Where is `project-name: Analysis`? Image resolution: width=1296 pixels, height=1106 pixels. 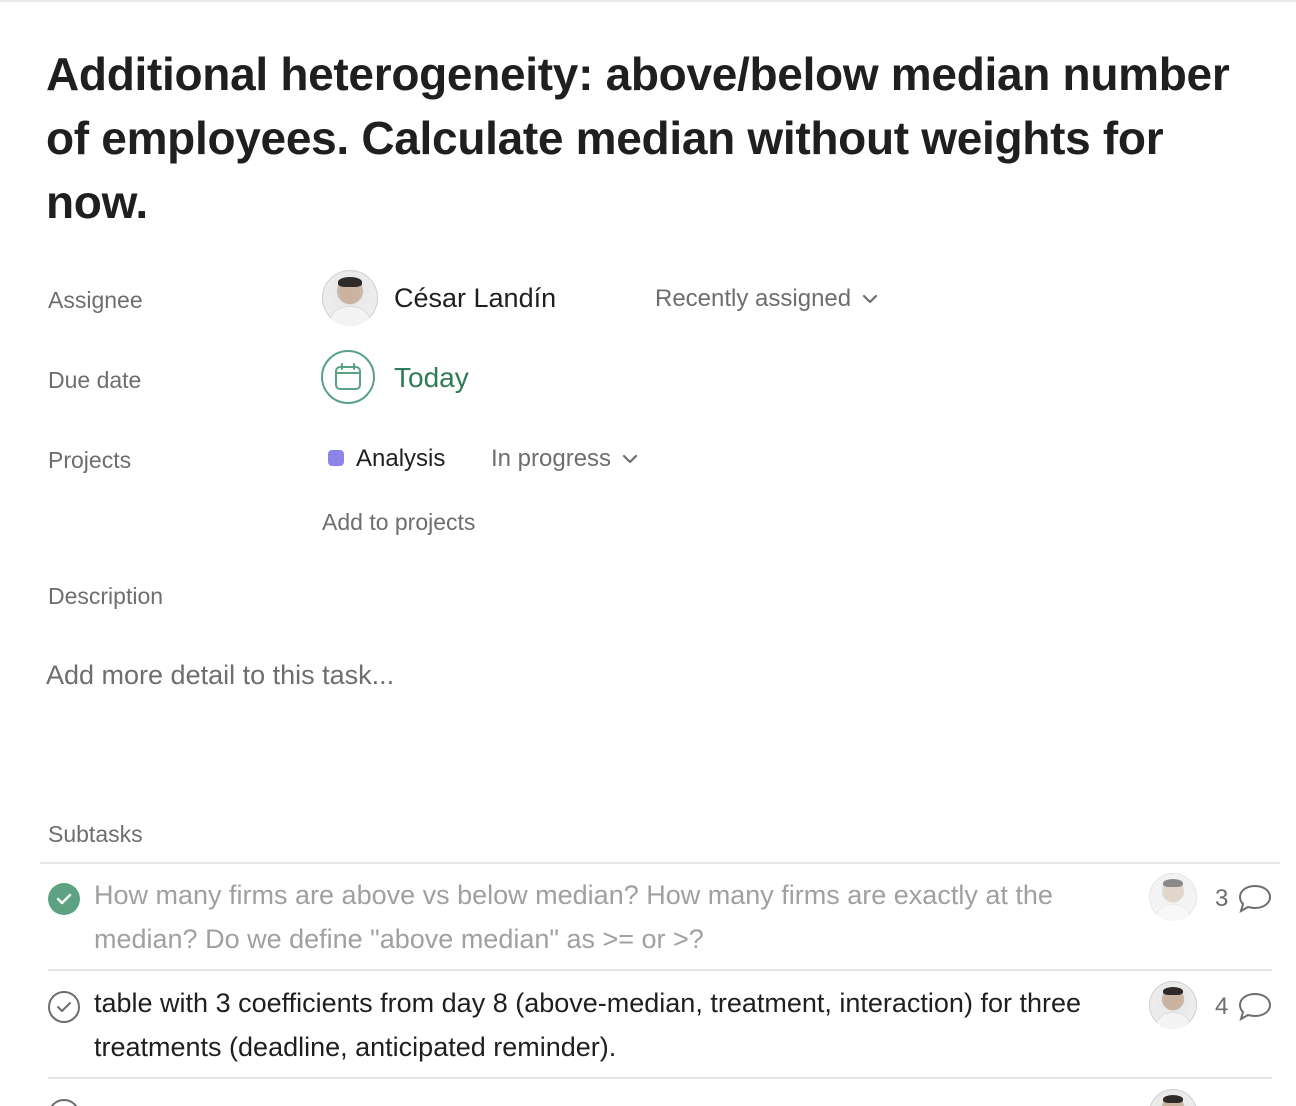 project-name: Analysis is located at coordinates (400, 459).